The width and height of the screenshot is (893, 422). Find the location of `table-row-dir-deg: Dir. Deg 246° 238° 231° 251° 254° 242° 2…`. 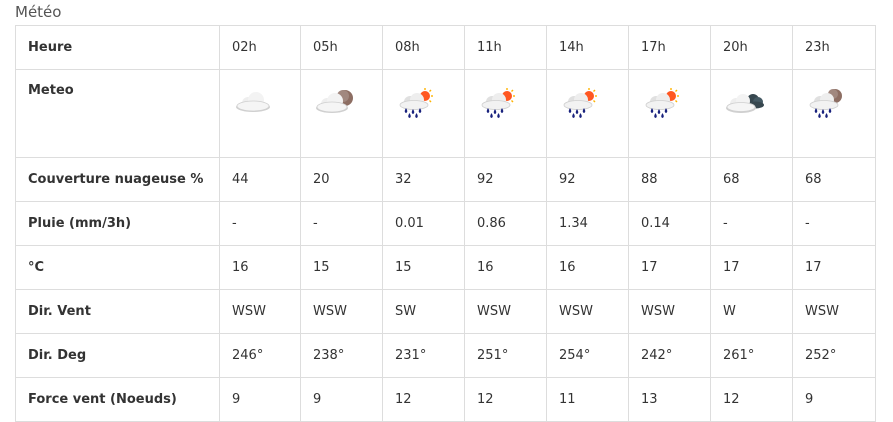

table-row-dir-deg: Dir. Deg 246° 238° 231° 251° 254° 242° 2… is located at coordinates (445, 355).